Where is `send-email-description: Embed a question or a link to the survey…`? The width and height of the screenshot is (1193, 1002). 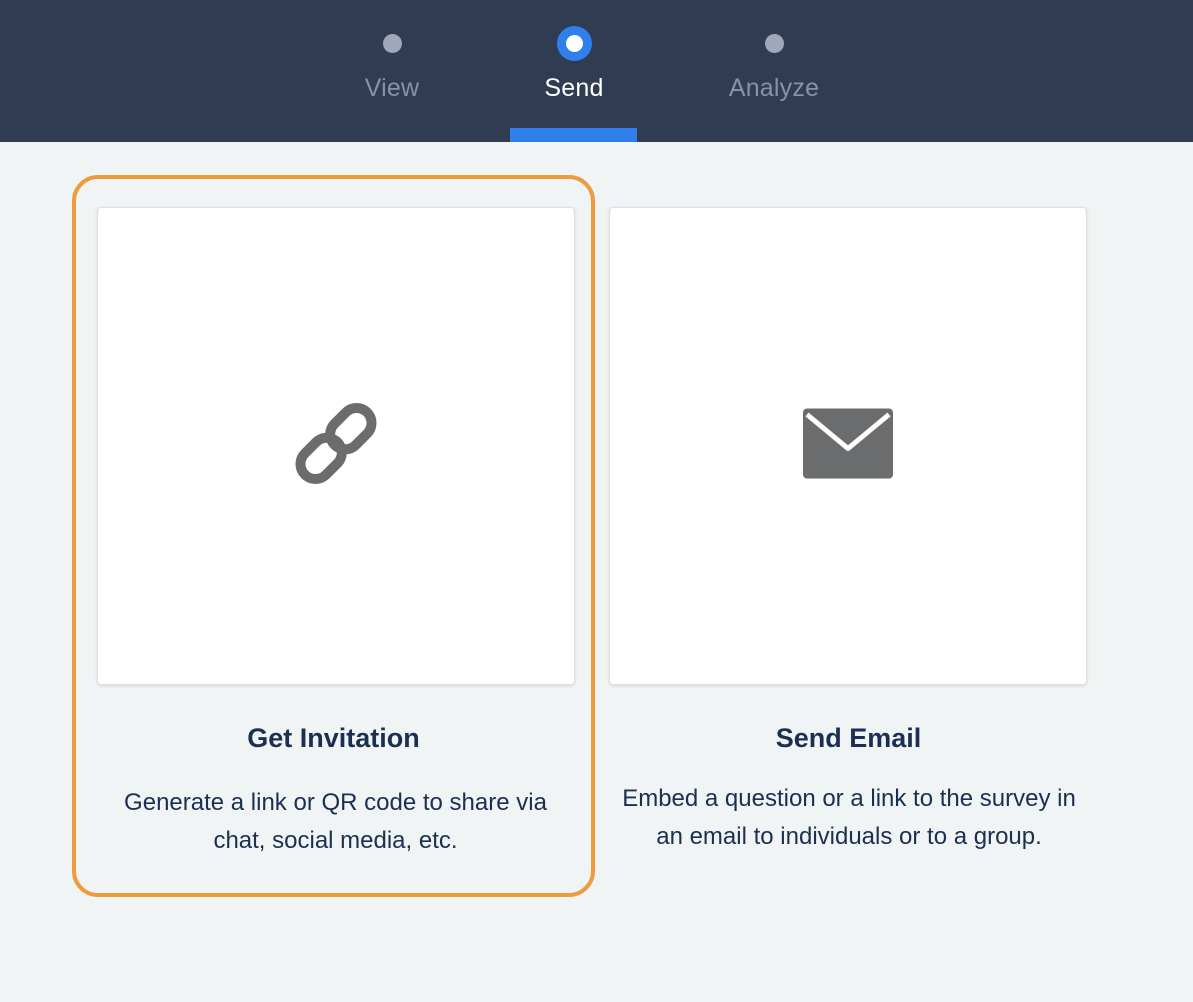
send-email-description: Embed a question or a link to the survey… is located at coordinates (849, 817).